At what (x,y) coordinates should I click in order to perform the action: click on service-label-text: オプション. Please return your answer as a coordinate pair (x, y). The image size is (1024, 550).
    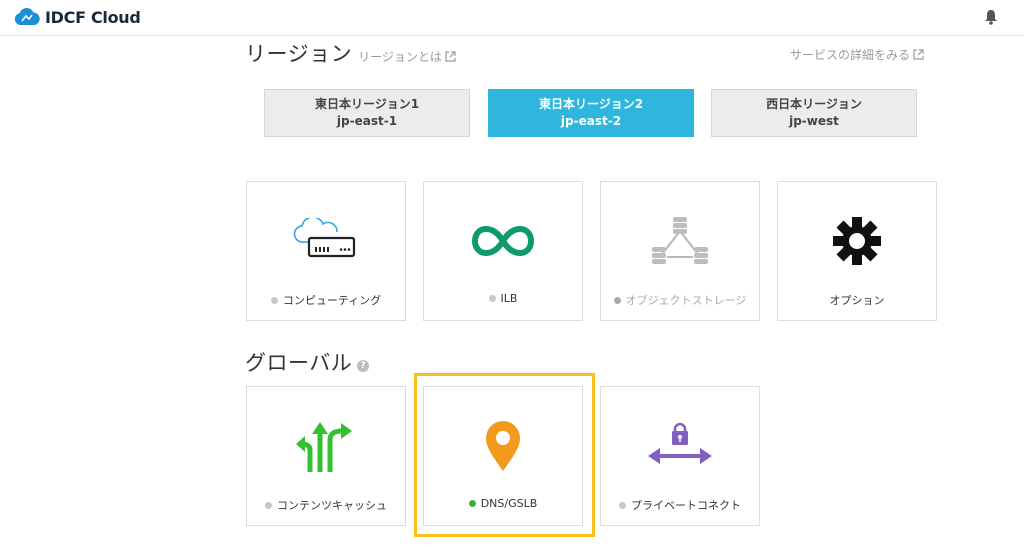
    Looking at the image, I should click on (857, 300).